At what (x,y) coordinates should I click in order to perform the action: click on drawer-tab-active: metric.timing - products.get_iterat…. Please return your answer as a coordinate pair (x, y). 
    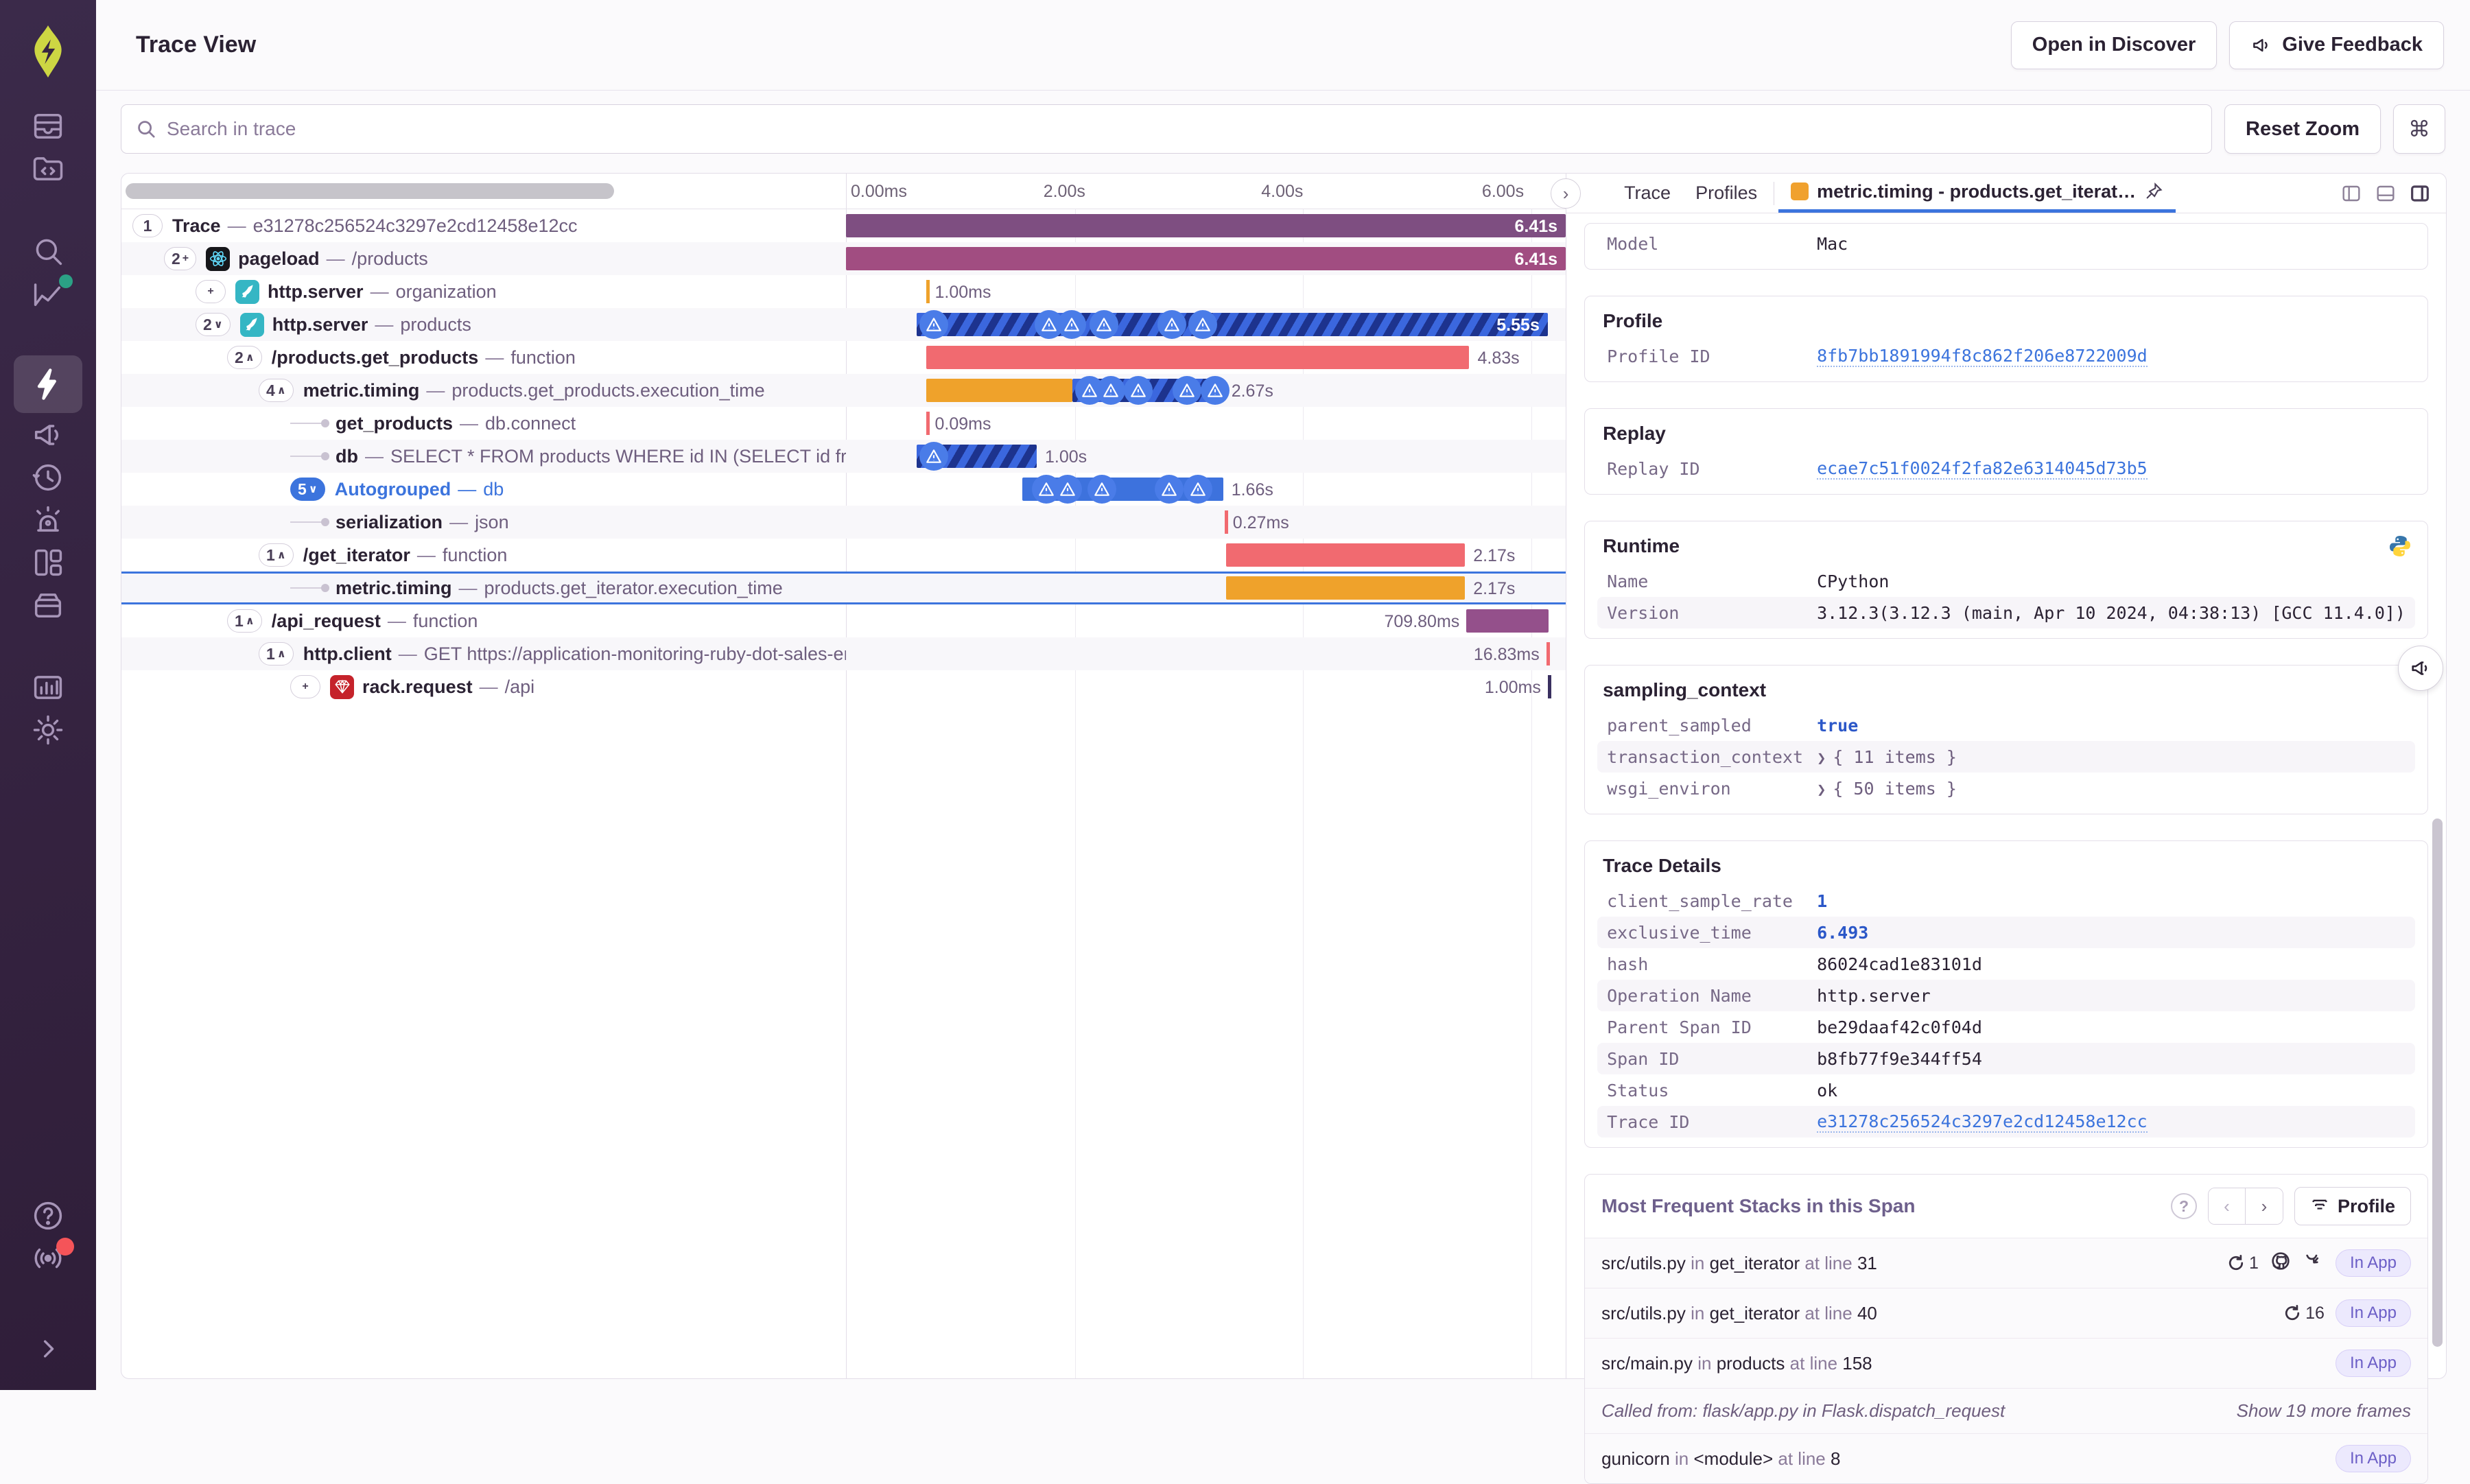
    Looking at the image, I should click on (1977, 193).